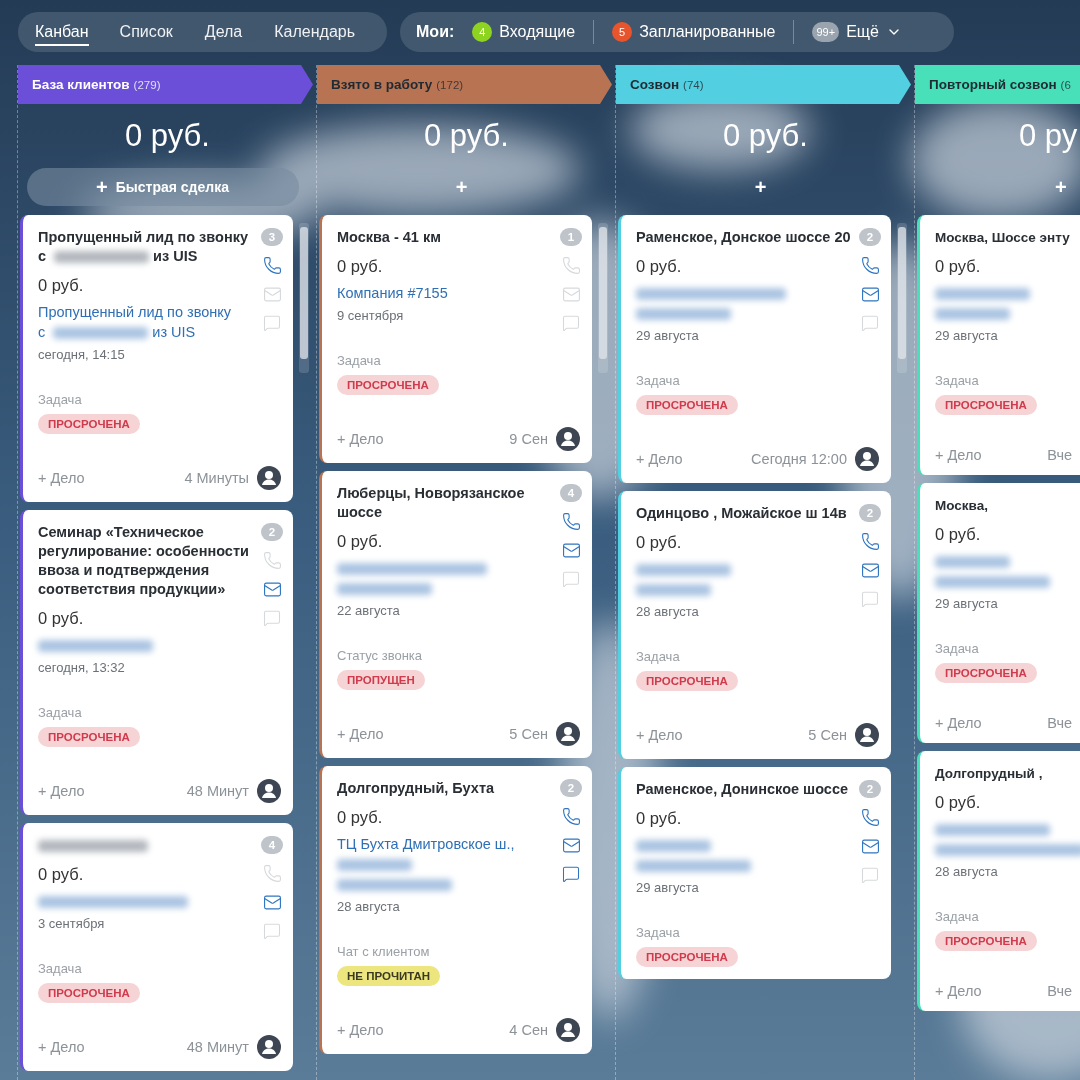  Describe the element at coordinates (866, 32) in the screenshot. I see `filter-button: 99+ Ещё` at that location.